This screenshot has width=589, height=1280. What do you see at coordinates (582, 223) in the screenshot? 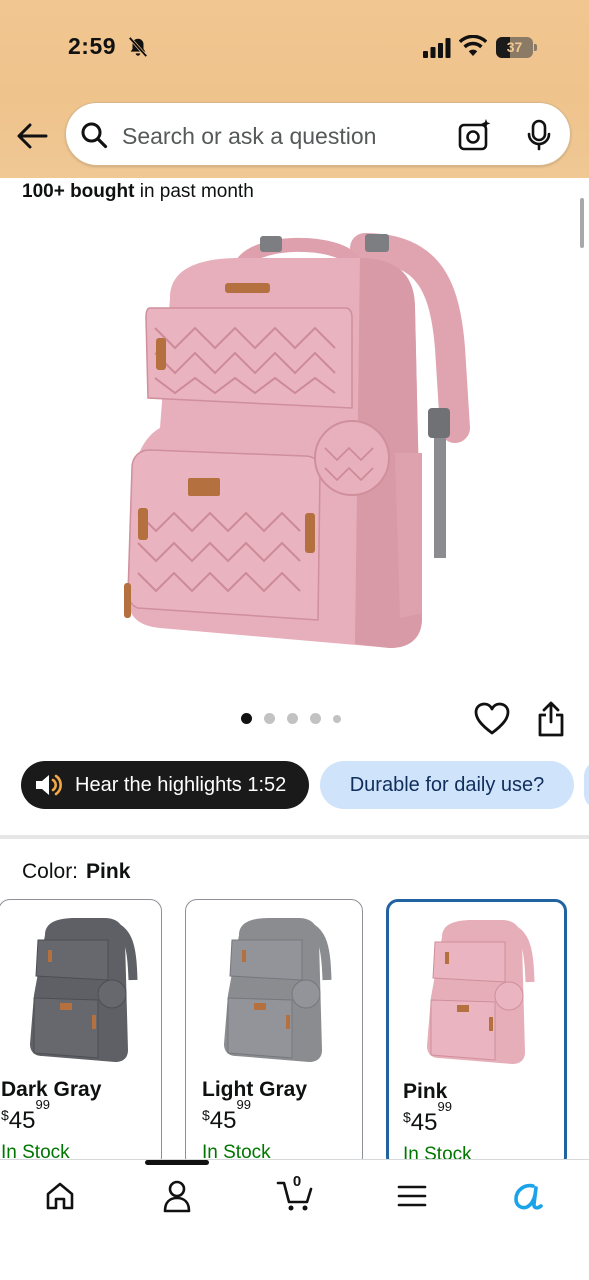
I see `scrollbar` at bounding box center [582, 223].